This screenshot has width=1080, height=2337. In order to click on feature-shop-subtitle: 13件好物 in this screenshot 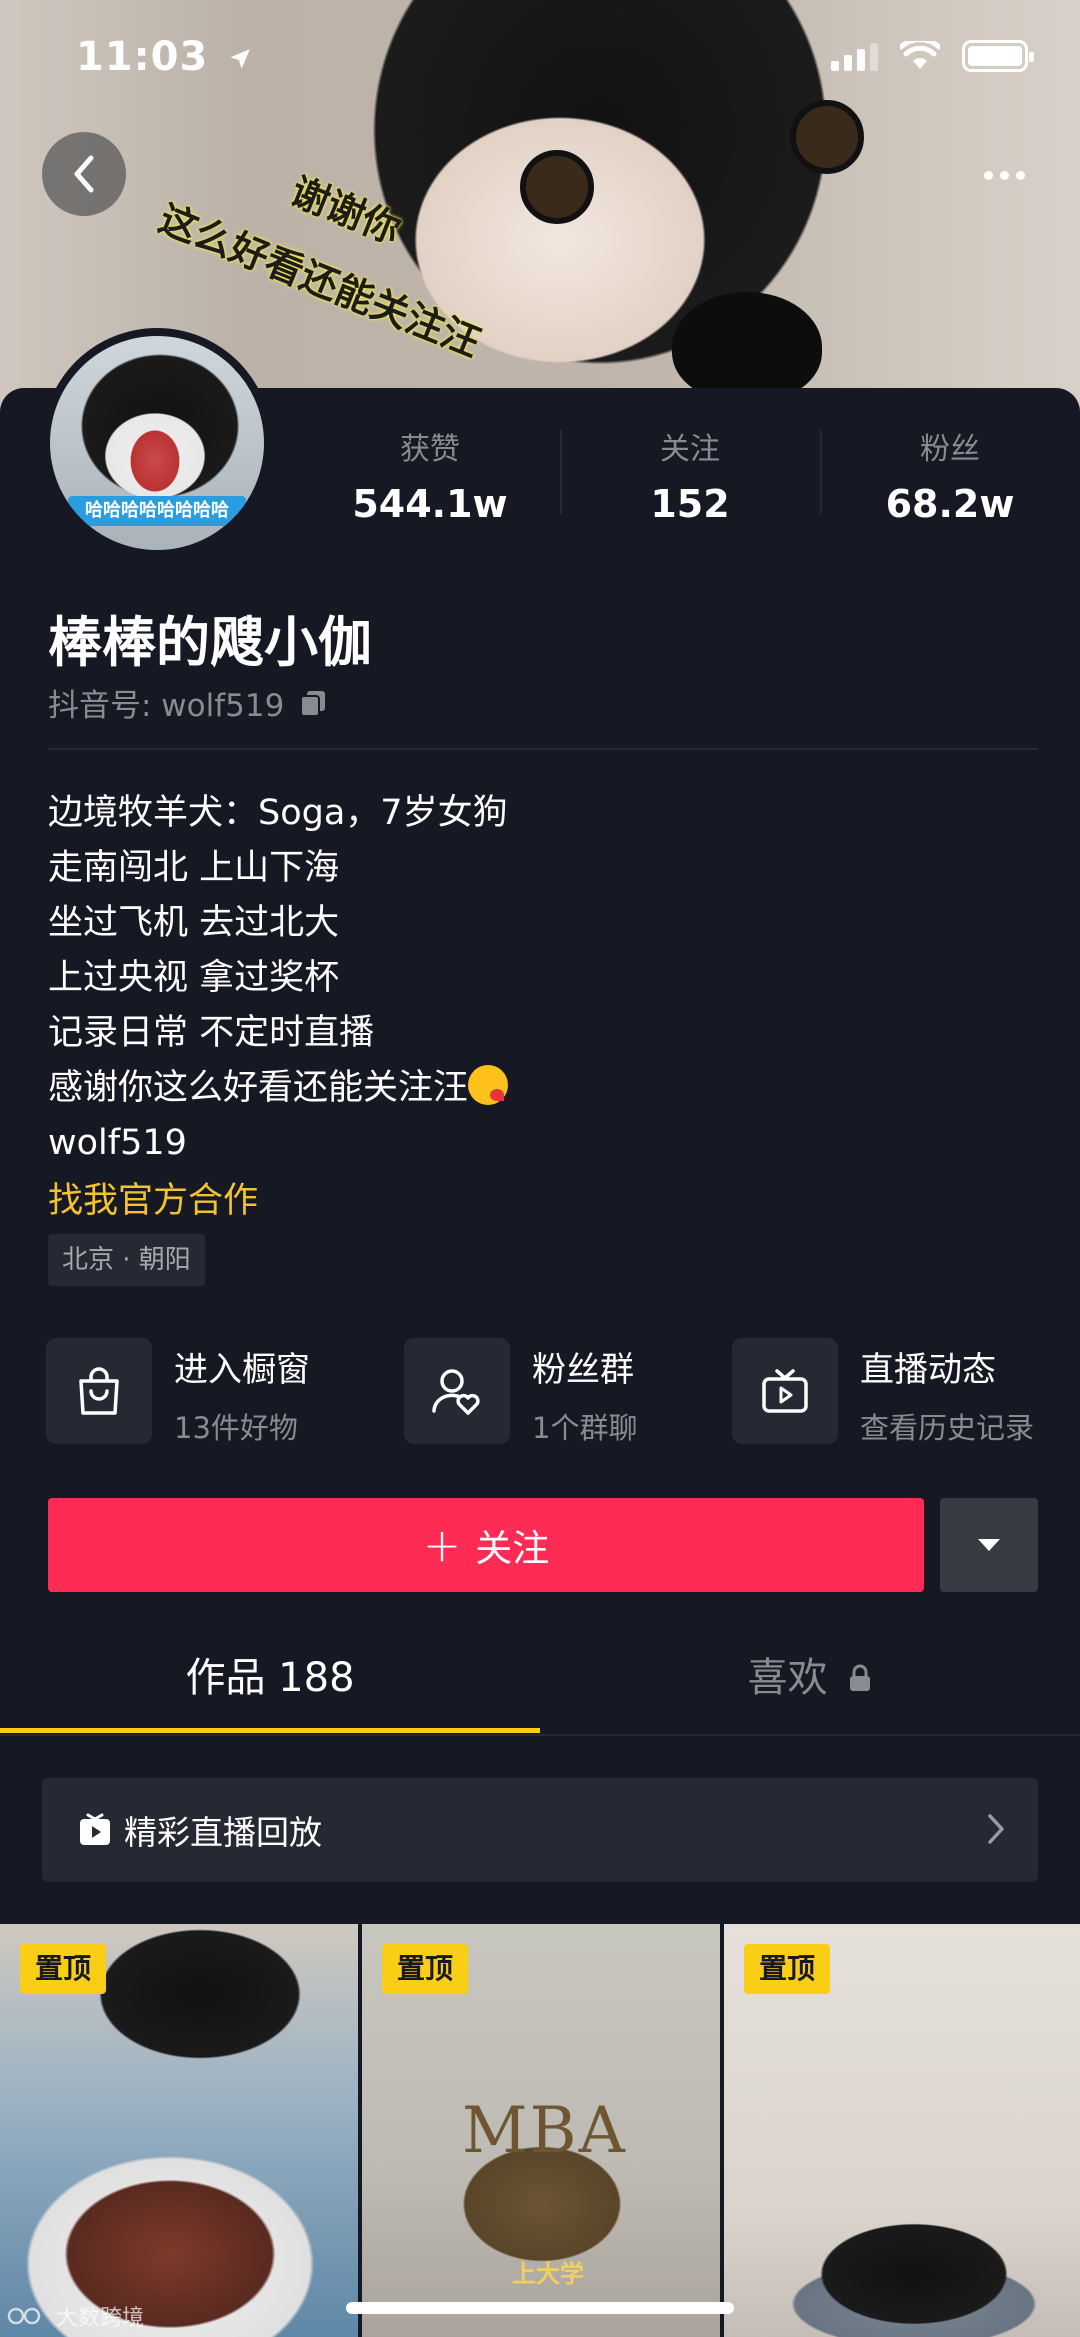, I will do `click(236, 1428)`.